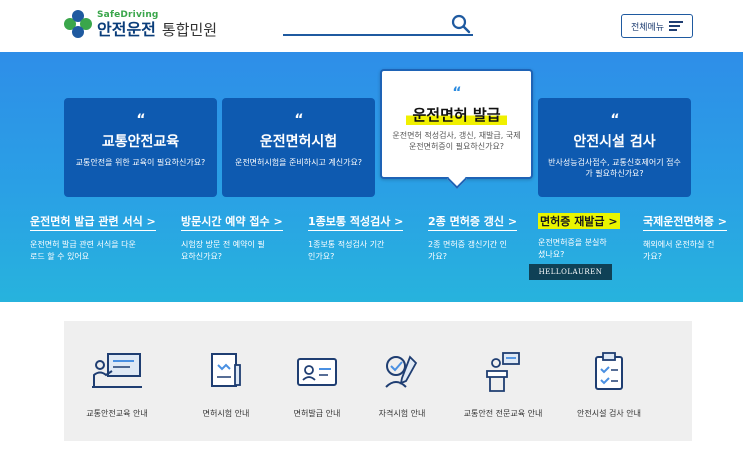 This screenshot has height=450, width=743. I want to click on checklist-icon, so click(609, 371).